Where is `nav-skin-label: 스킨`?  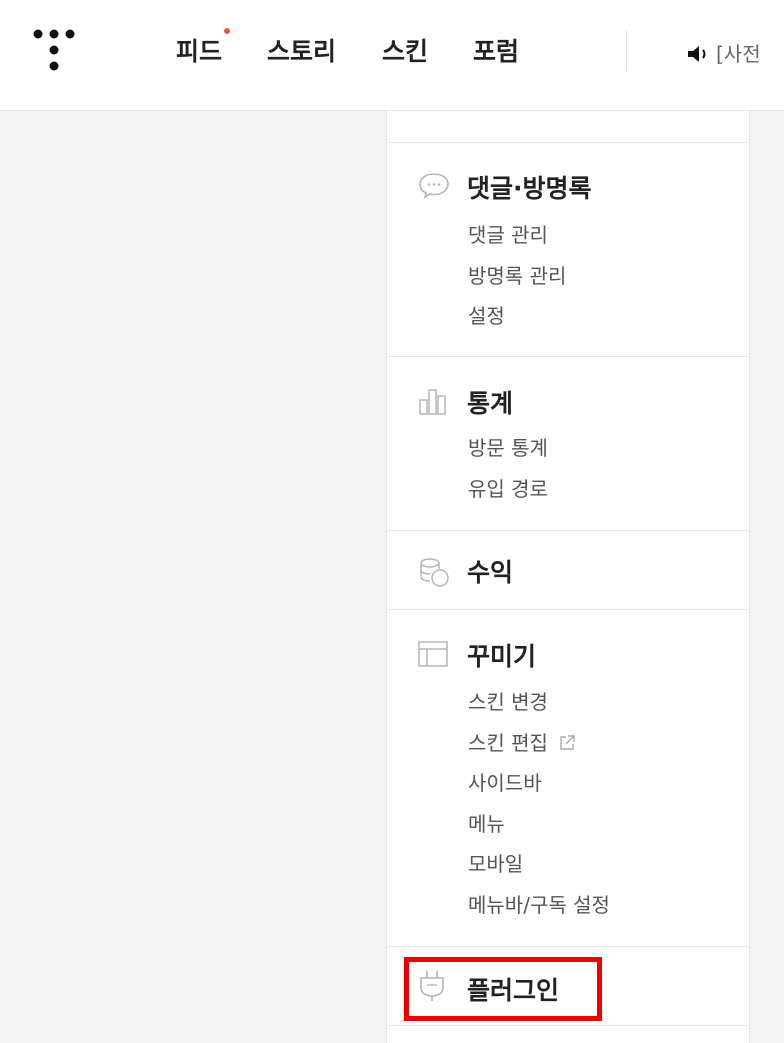 nav-skin-label: 스킨 is located at coordinates (405, 51).